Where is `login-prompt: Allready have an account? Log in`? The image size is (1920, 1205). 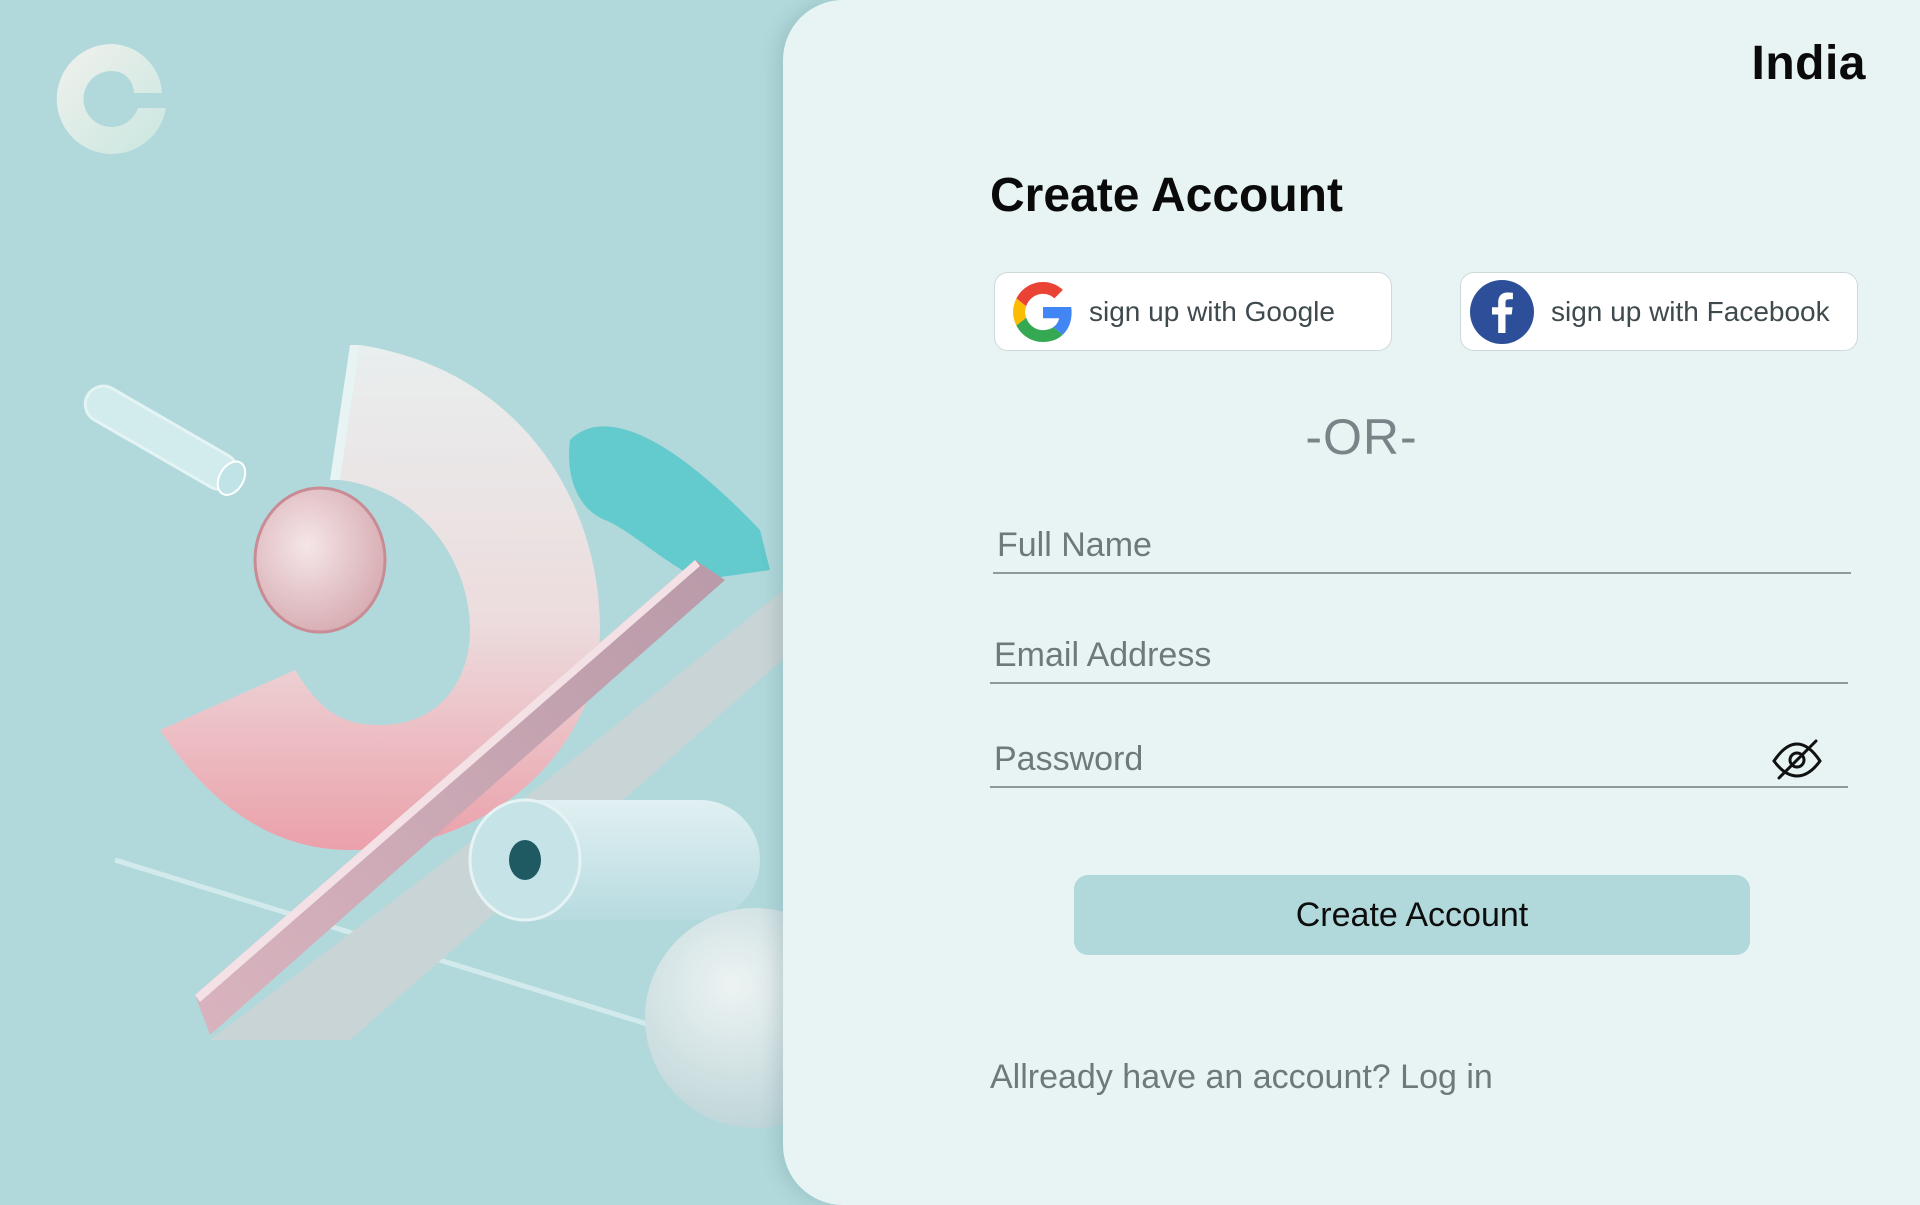
login-prompt: Allready have an account? Log in is located at coordinates (1241, 1077).